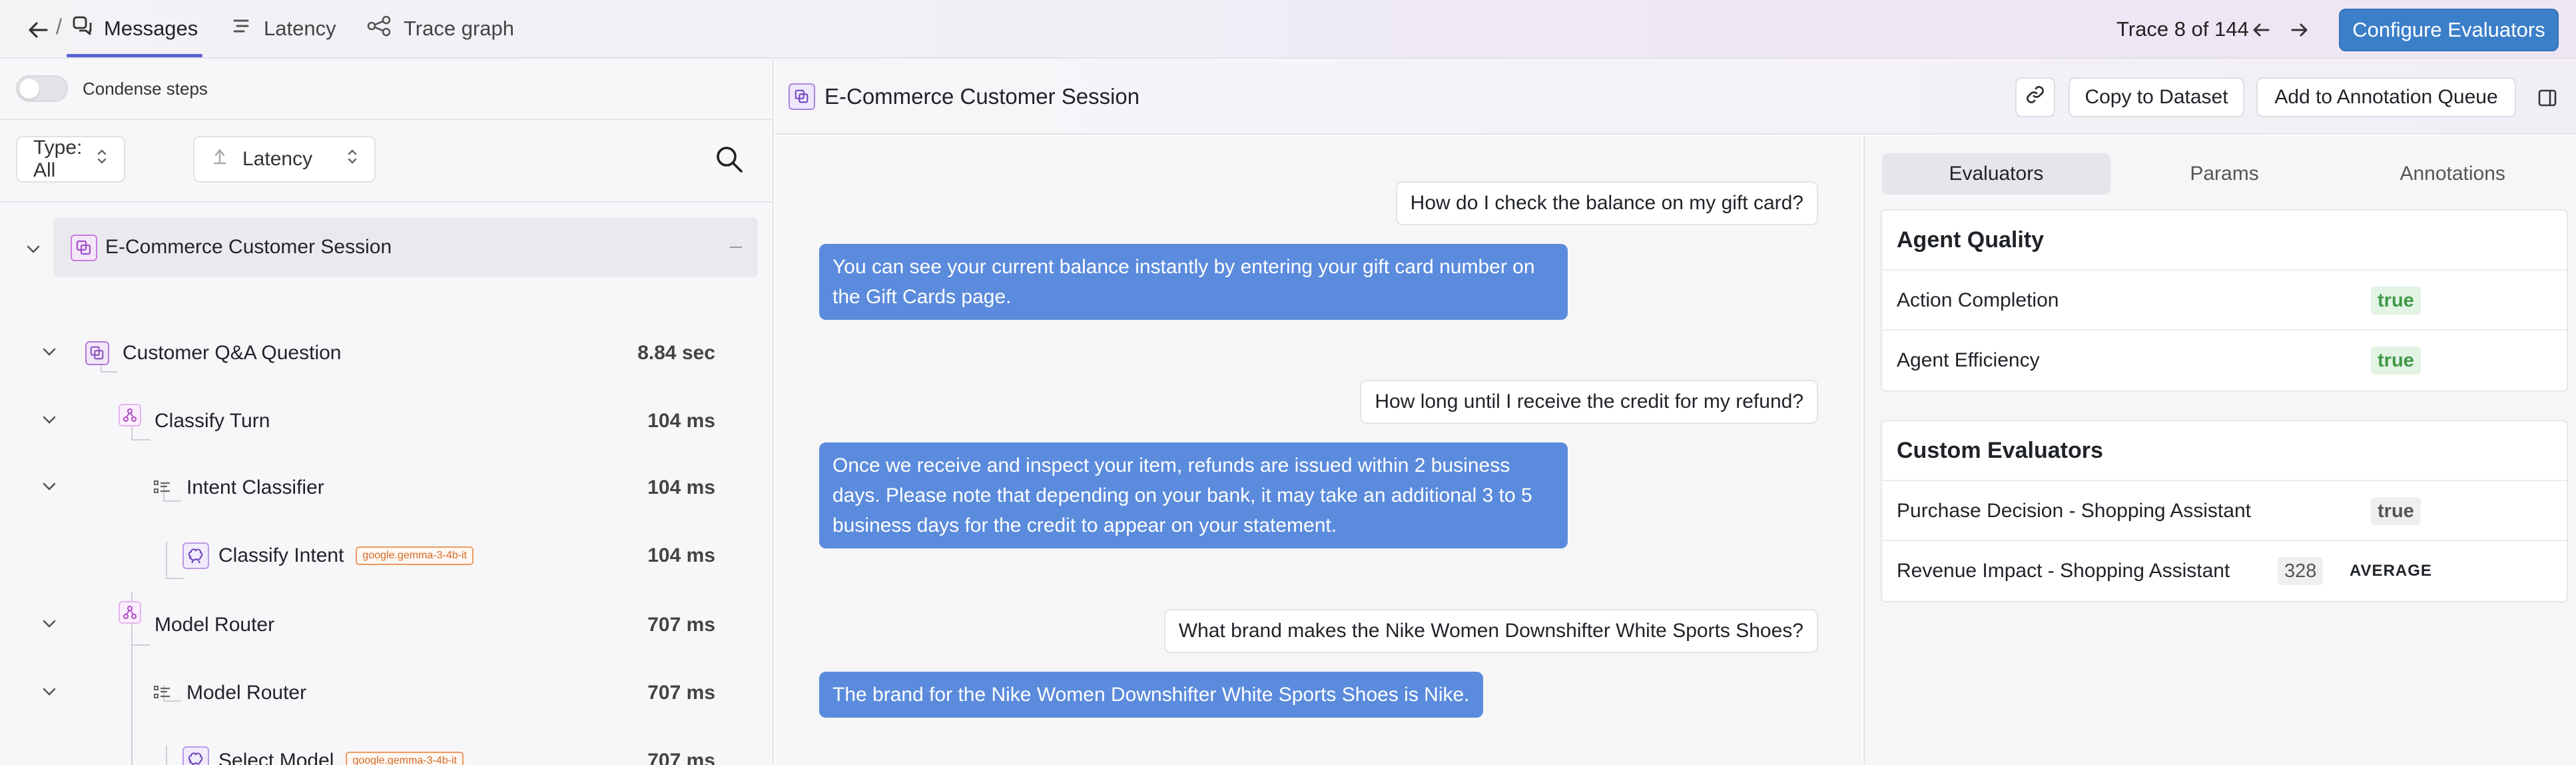 The height and width of the screenshot is (765, 2576). I want to click on session-title-text: E-Commerce Customer Session, so click(982, 96).